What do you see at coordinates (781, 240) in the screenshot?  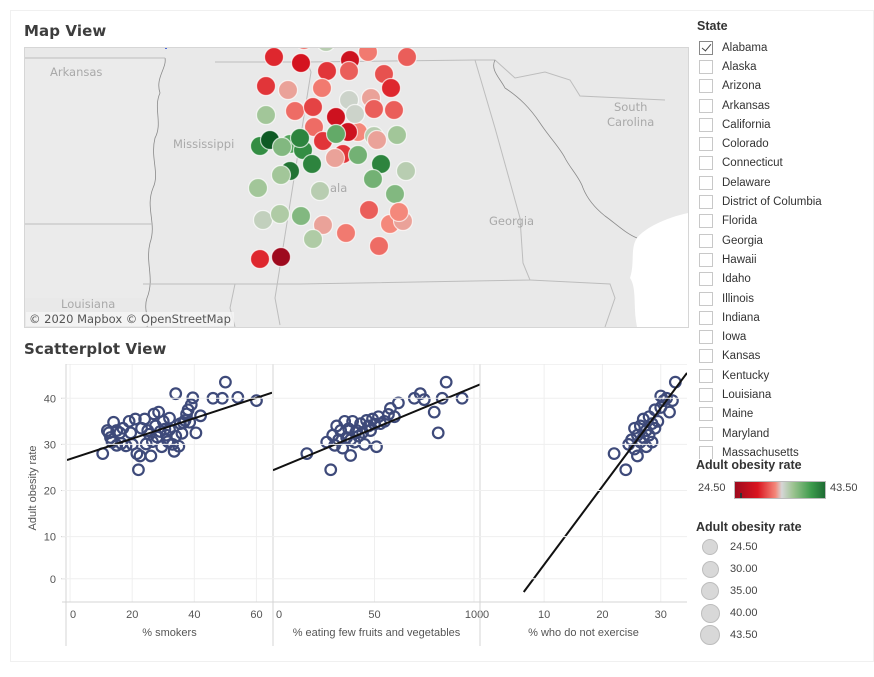 I see `state-filter-item: Georgia` at bounding box center [781, 240].